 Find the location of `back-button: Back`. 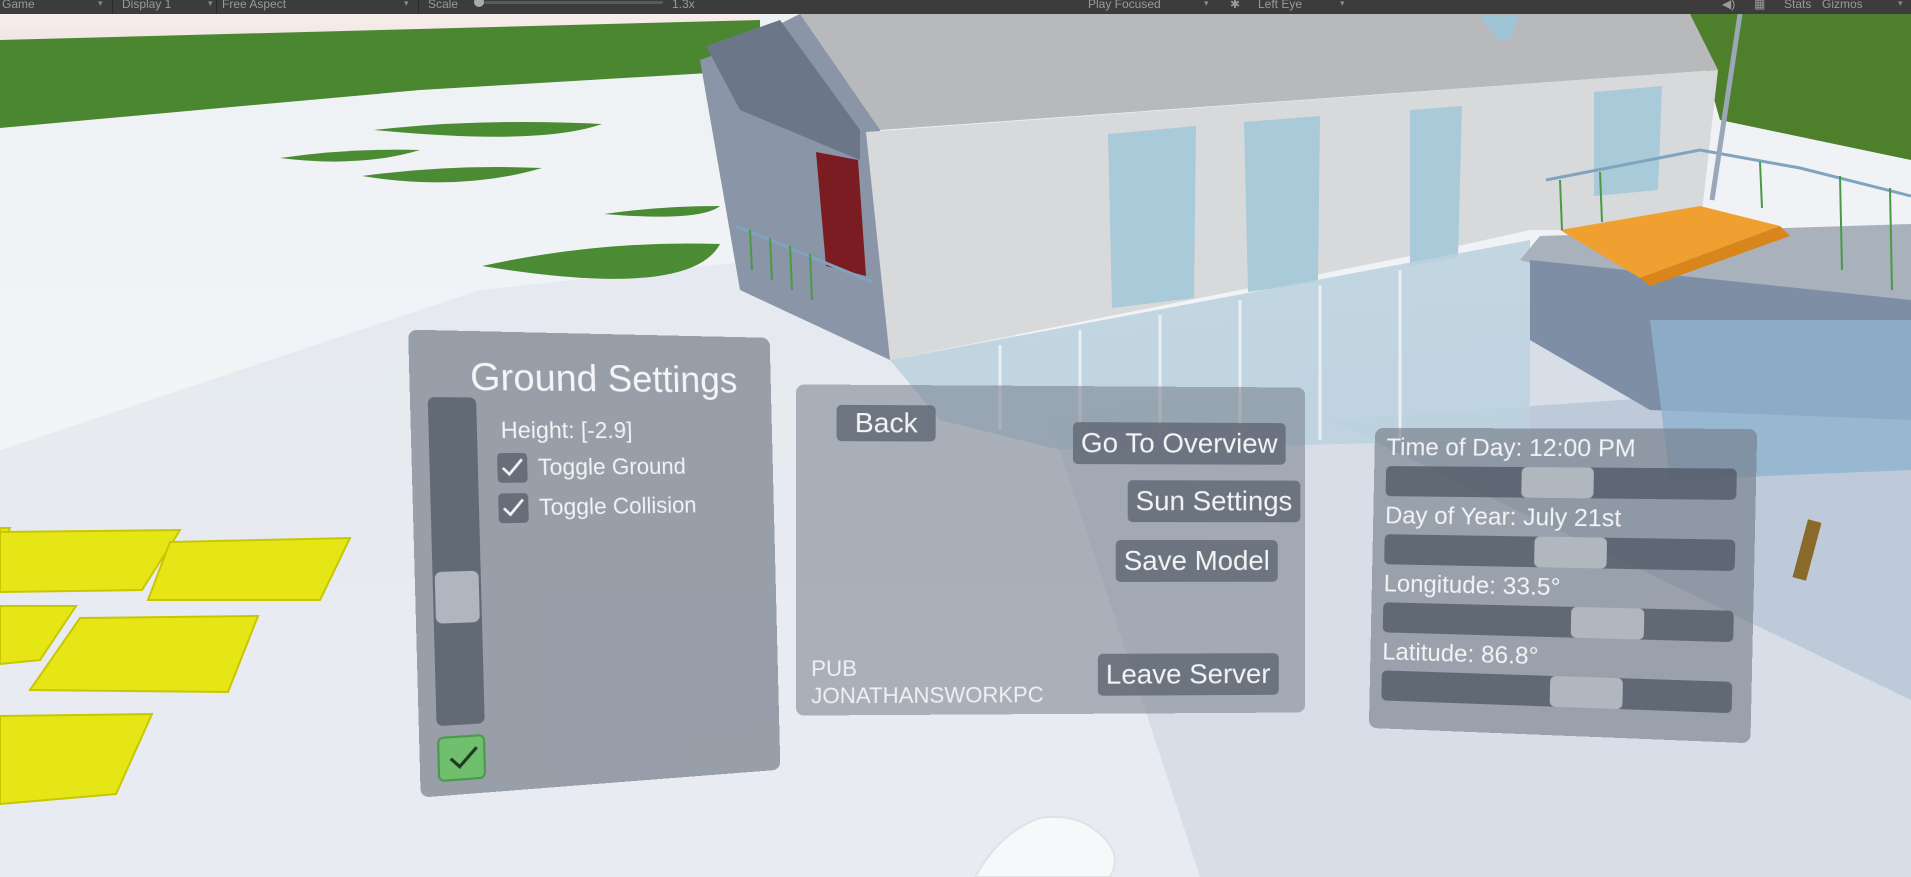

back-button: Back is located at coordinates (886, 423).